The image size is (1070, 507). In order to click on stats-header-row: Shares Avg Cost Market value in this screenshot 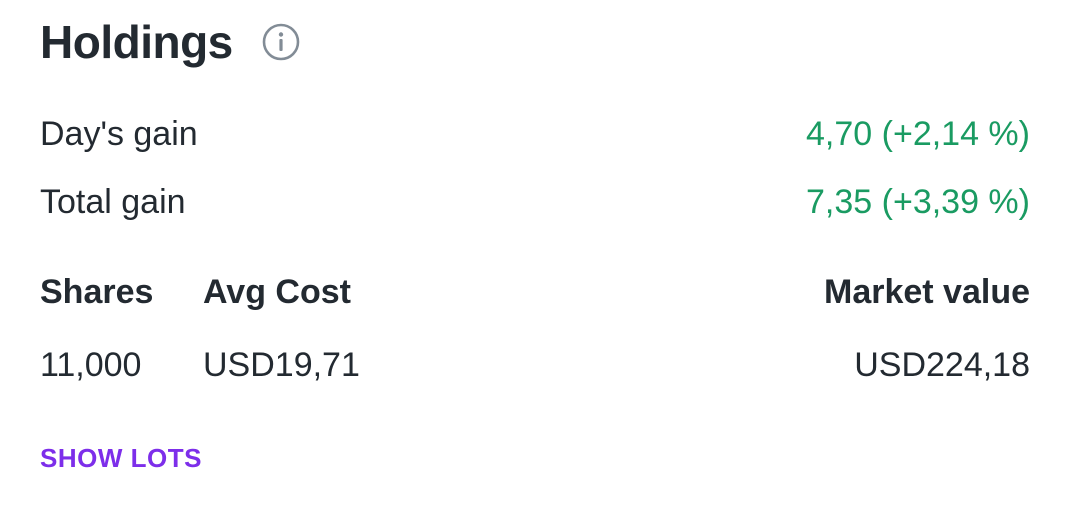, I will do `click(535, 292)`.